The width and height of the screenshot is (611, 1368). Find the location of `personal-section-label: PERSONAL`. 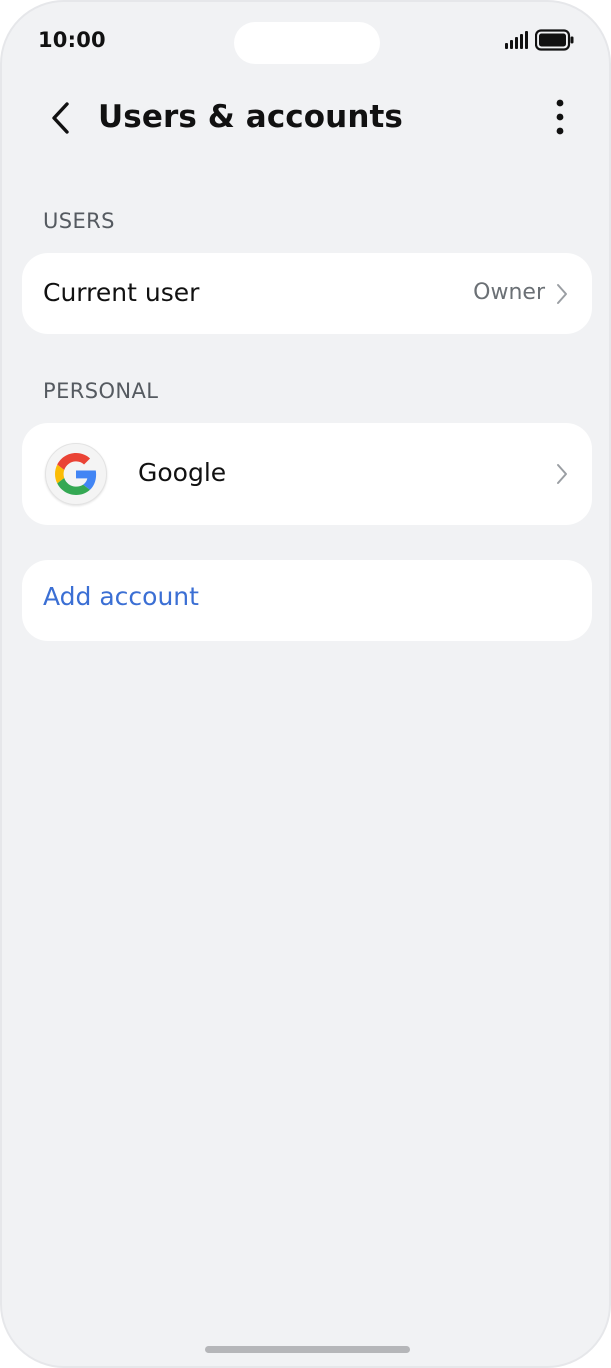

personal-section-label: PERSONAL is located at coordinates (101, 391).